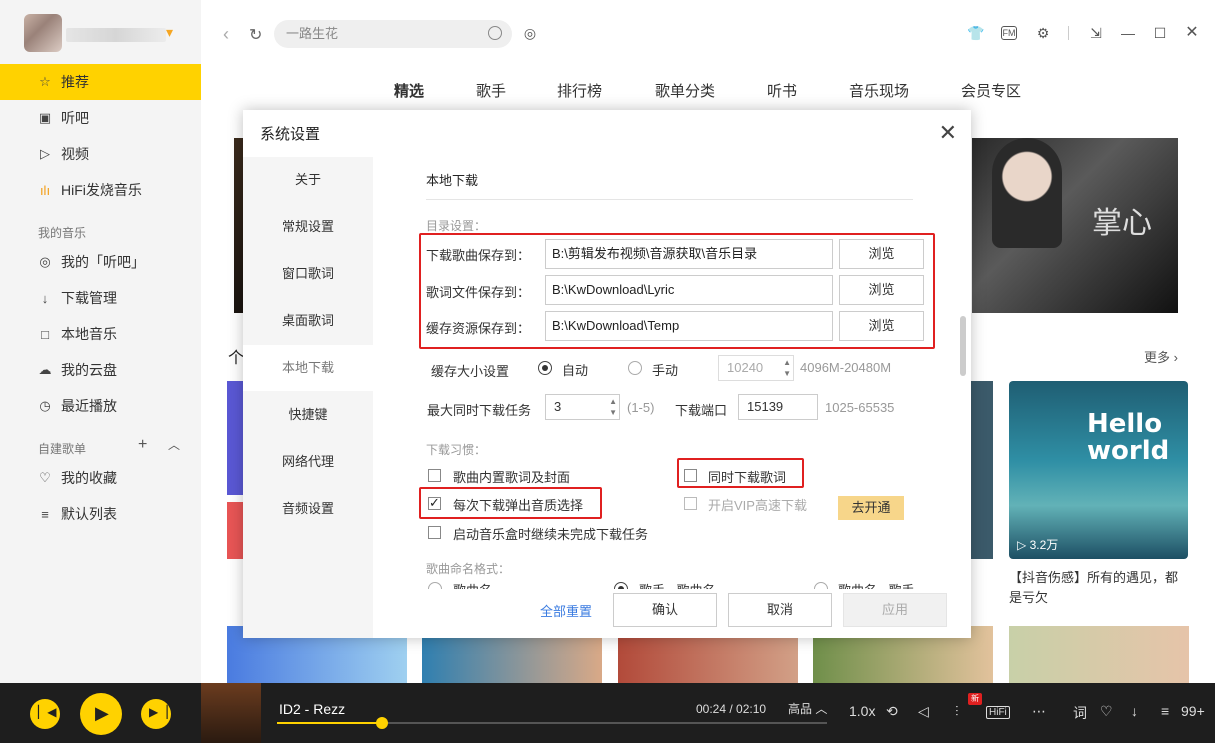 Image resolution: width=1215 pixels, height=743 pixels. I want to click on sidebar-item-downloads: ↓ 下载管理, so click(100, 298).